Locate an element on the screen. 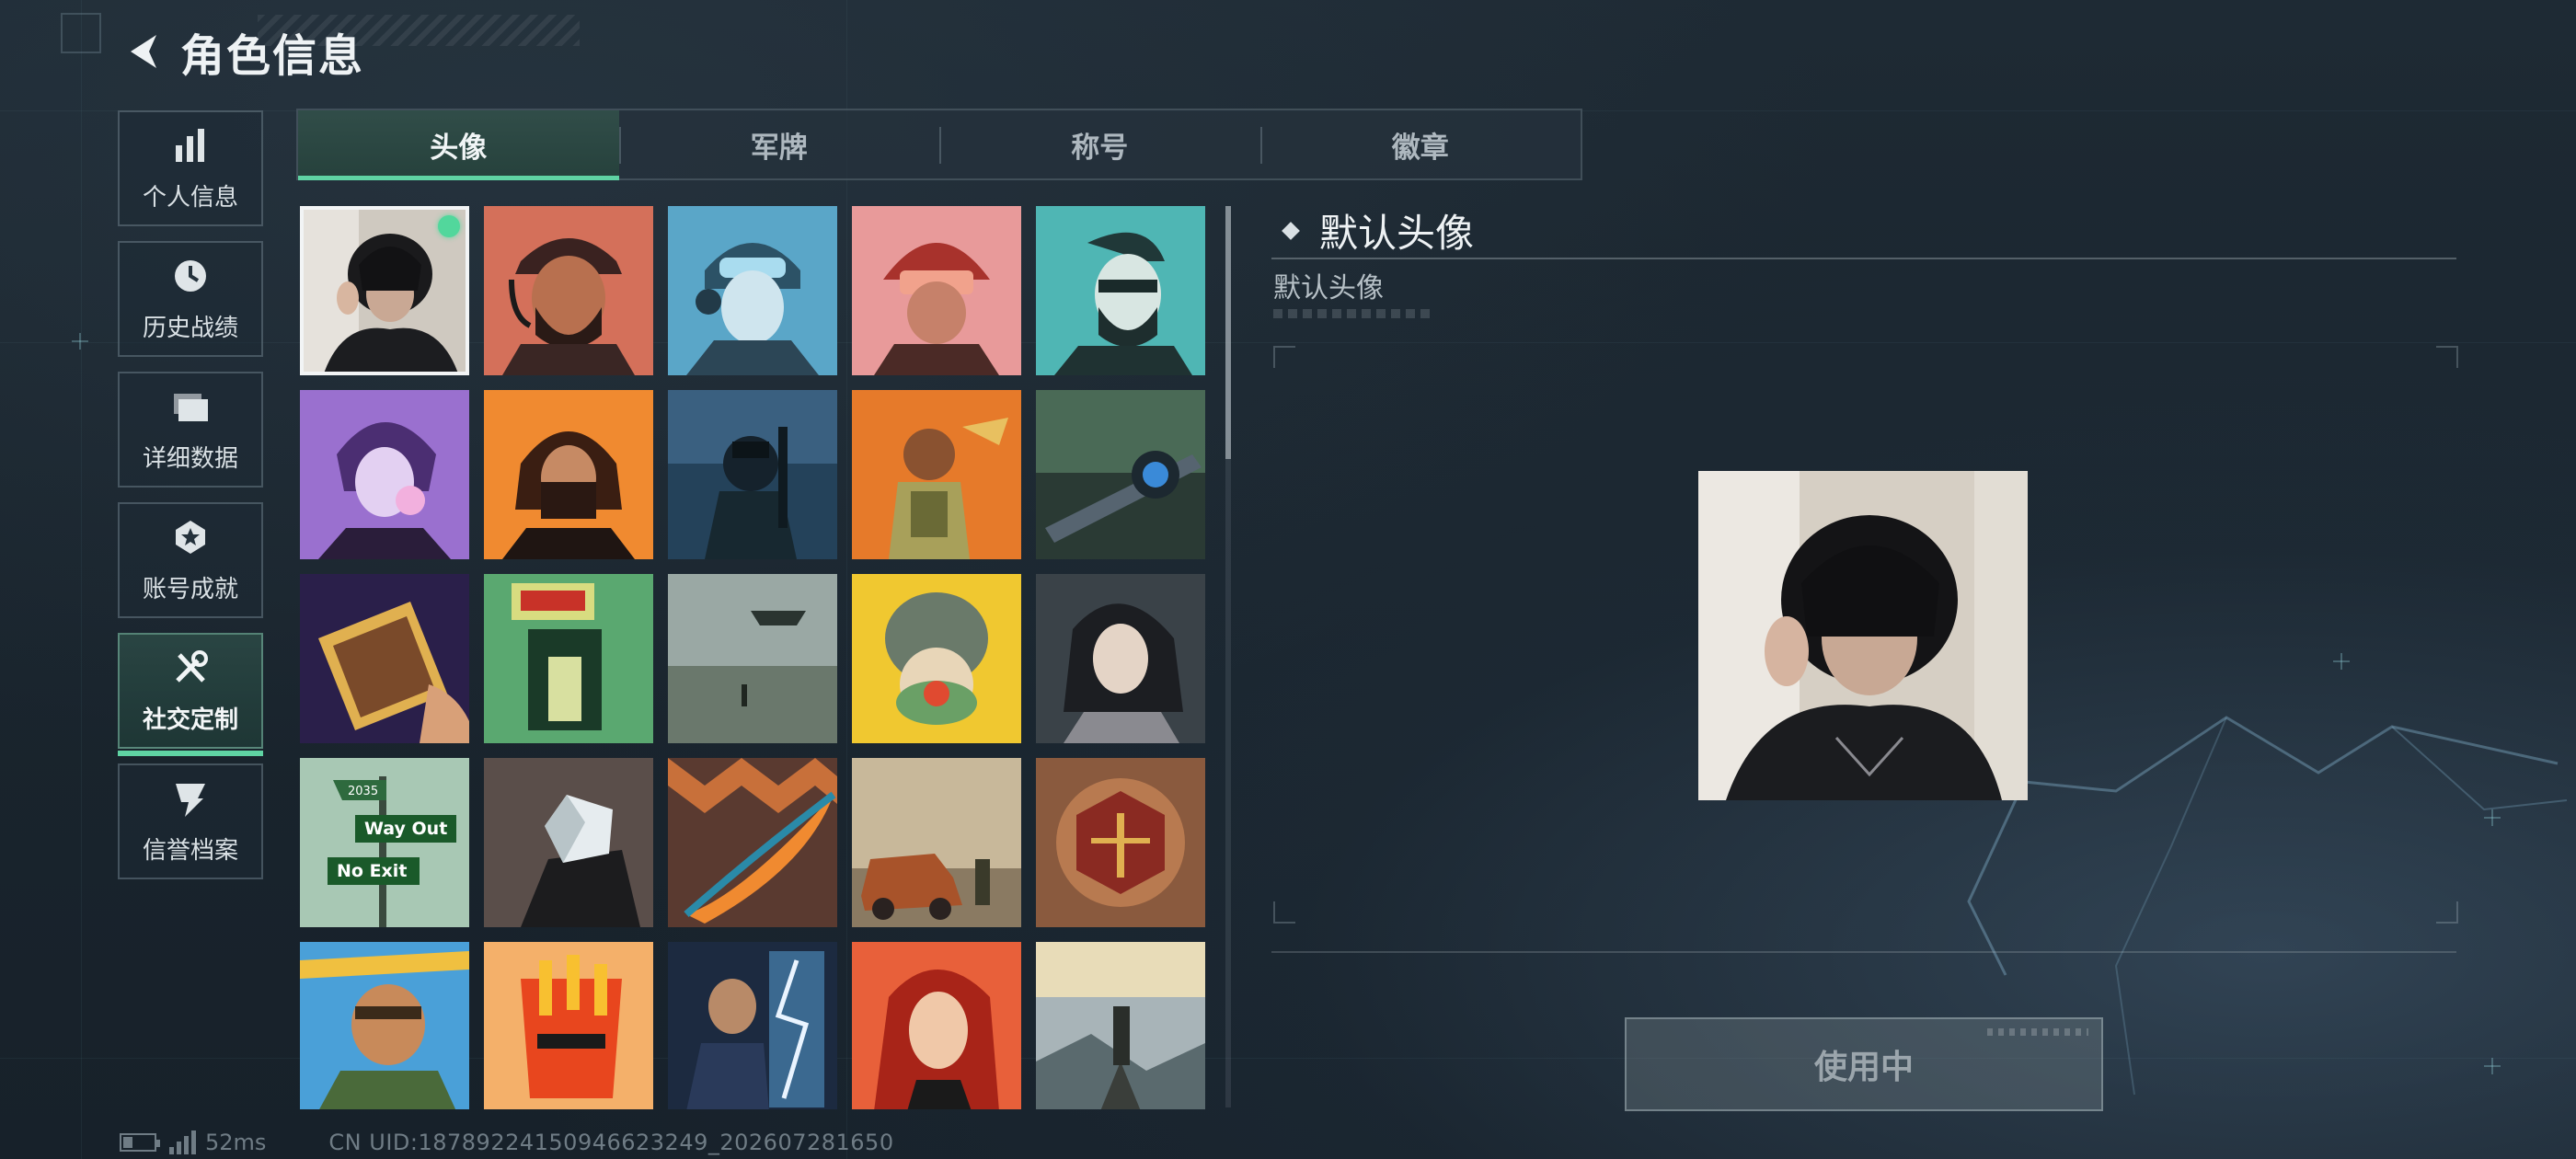 The image size is (2576, 1159). tools-icon is located at coordinates (190, 670).